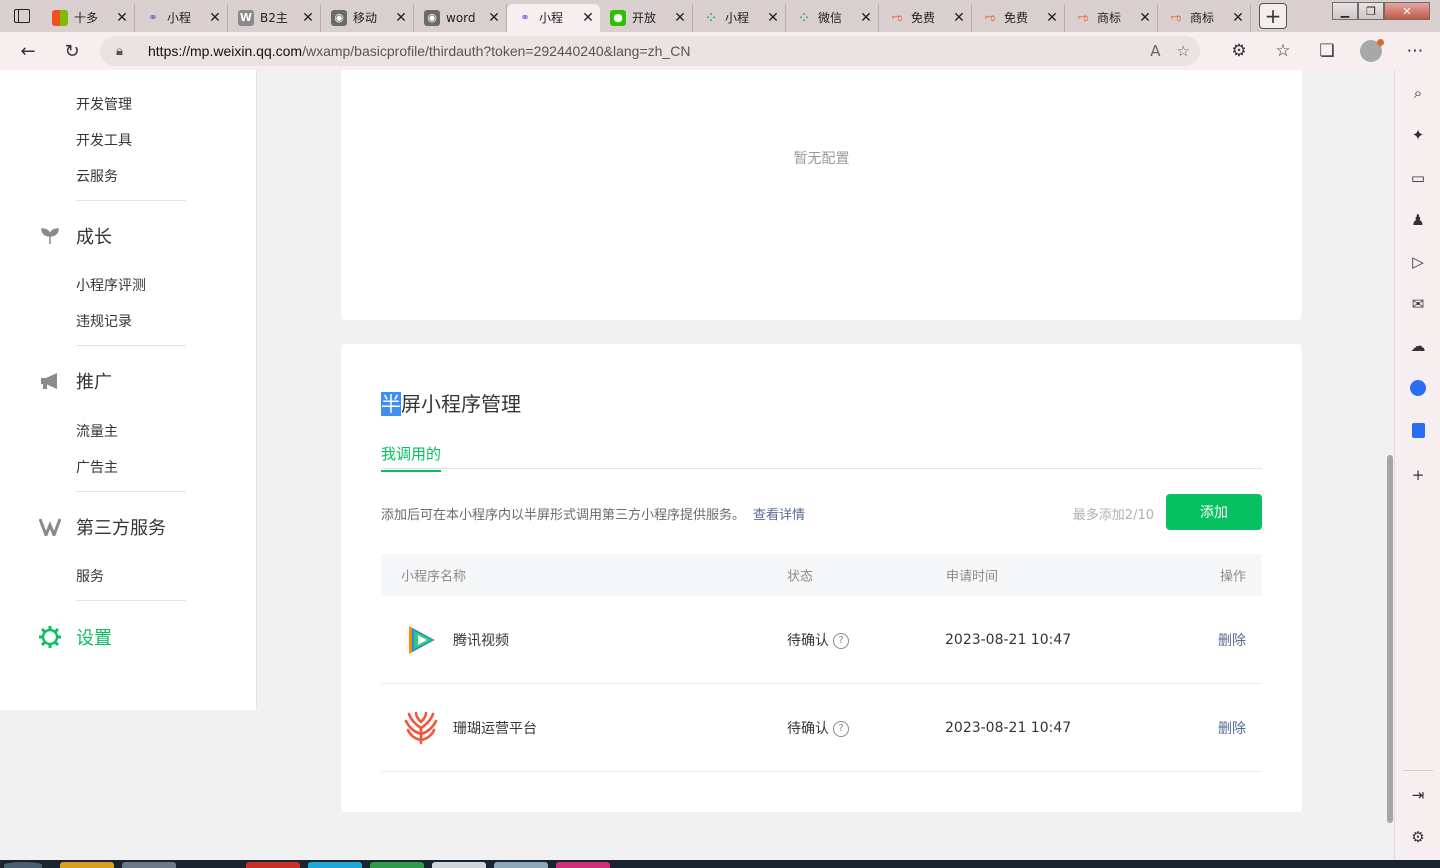 The height and width of the screenshot is (868, 1440). Describe the element at coordinates (1273, 16) in the screenshot. I see `new-tab-button: +` at that location.